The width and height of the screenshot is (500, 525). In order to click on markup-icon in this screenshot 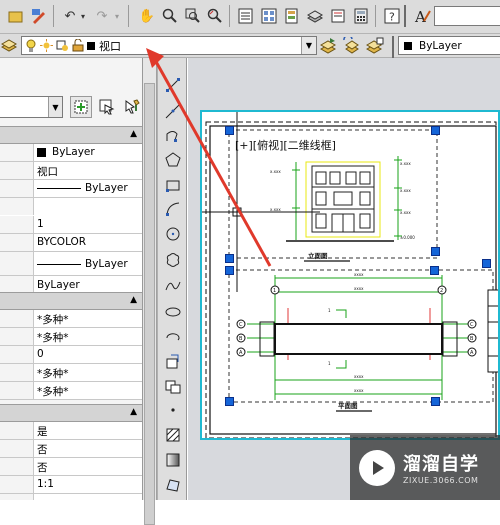, I will do `click(338, 16)`.